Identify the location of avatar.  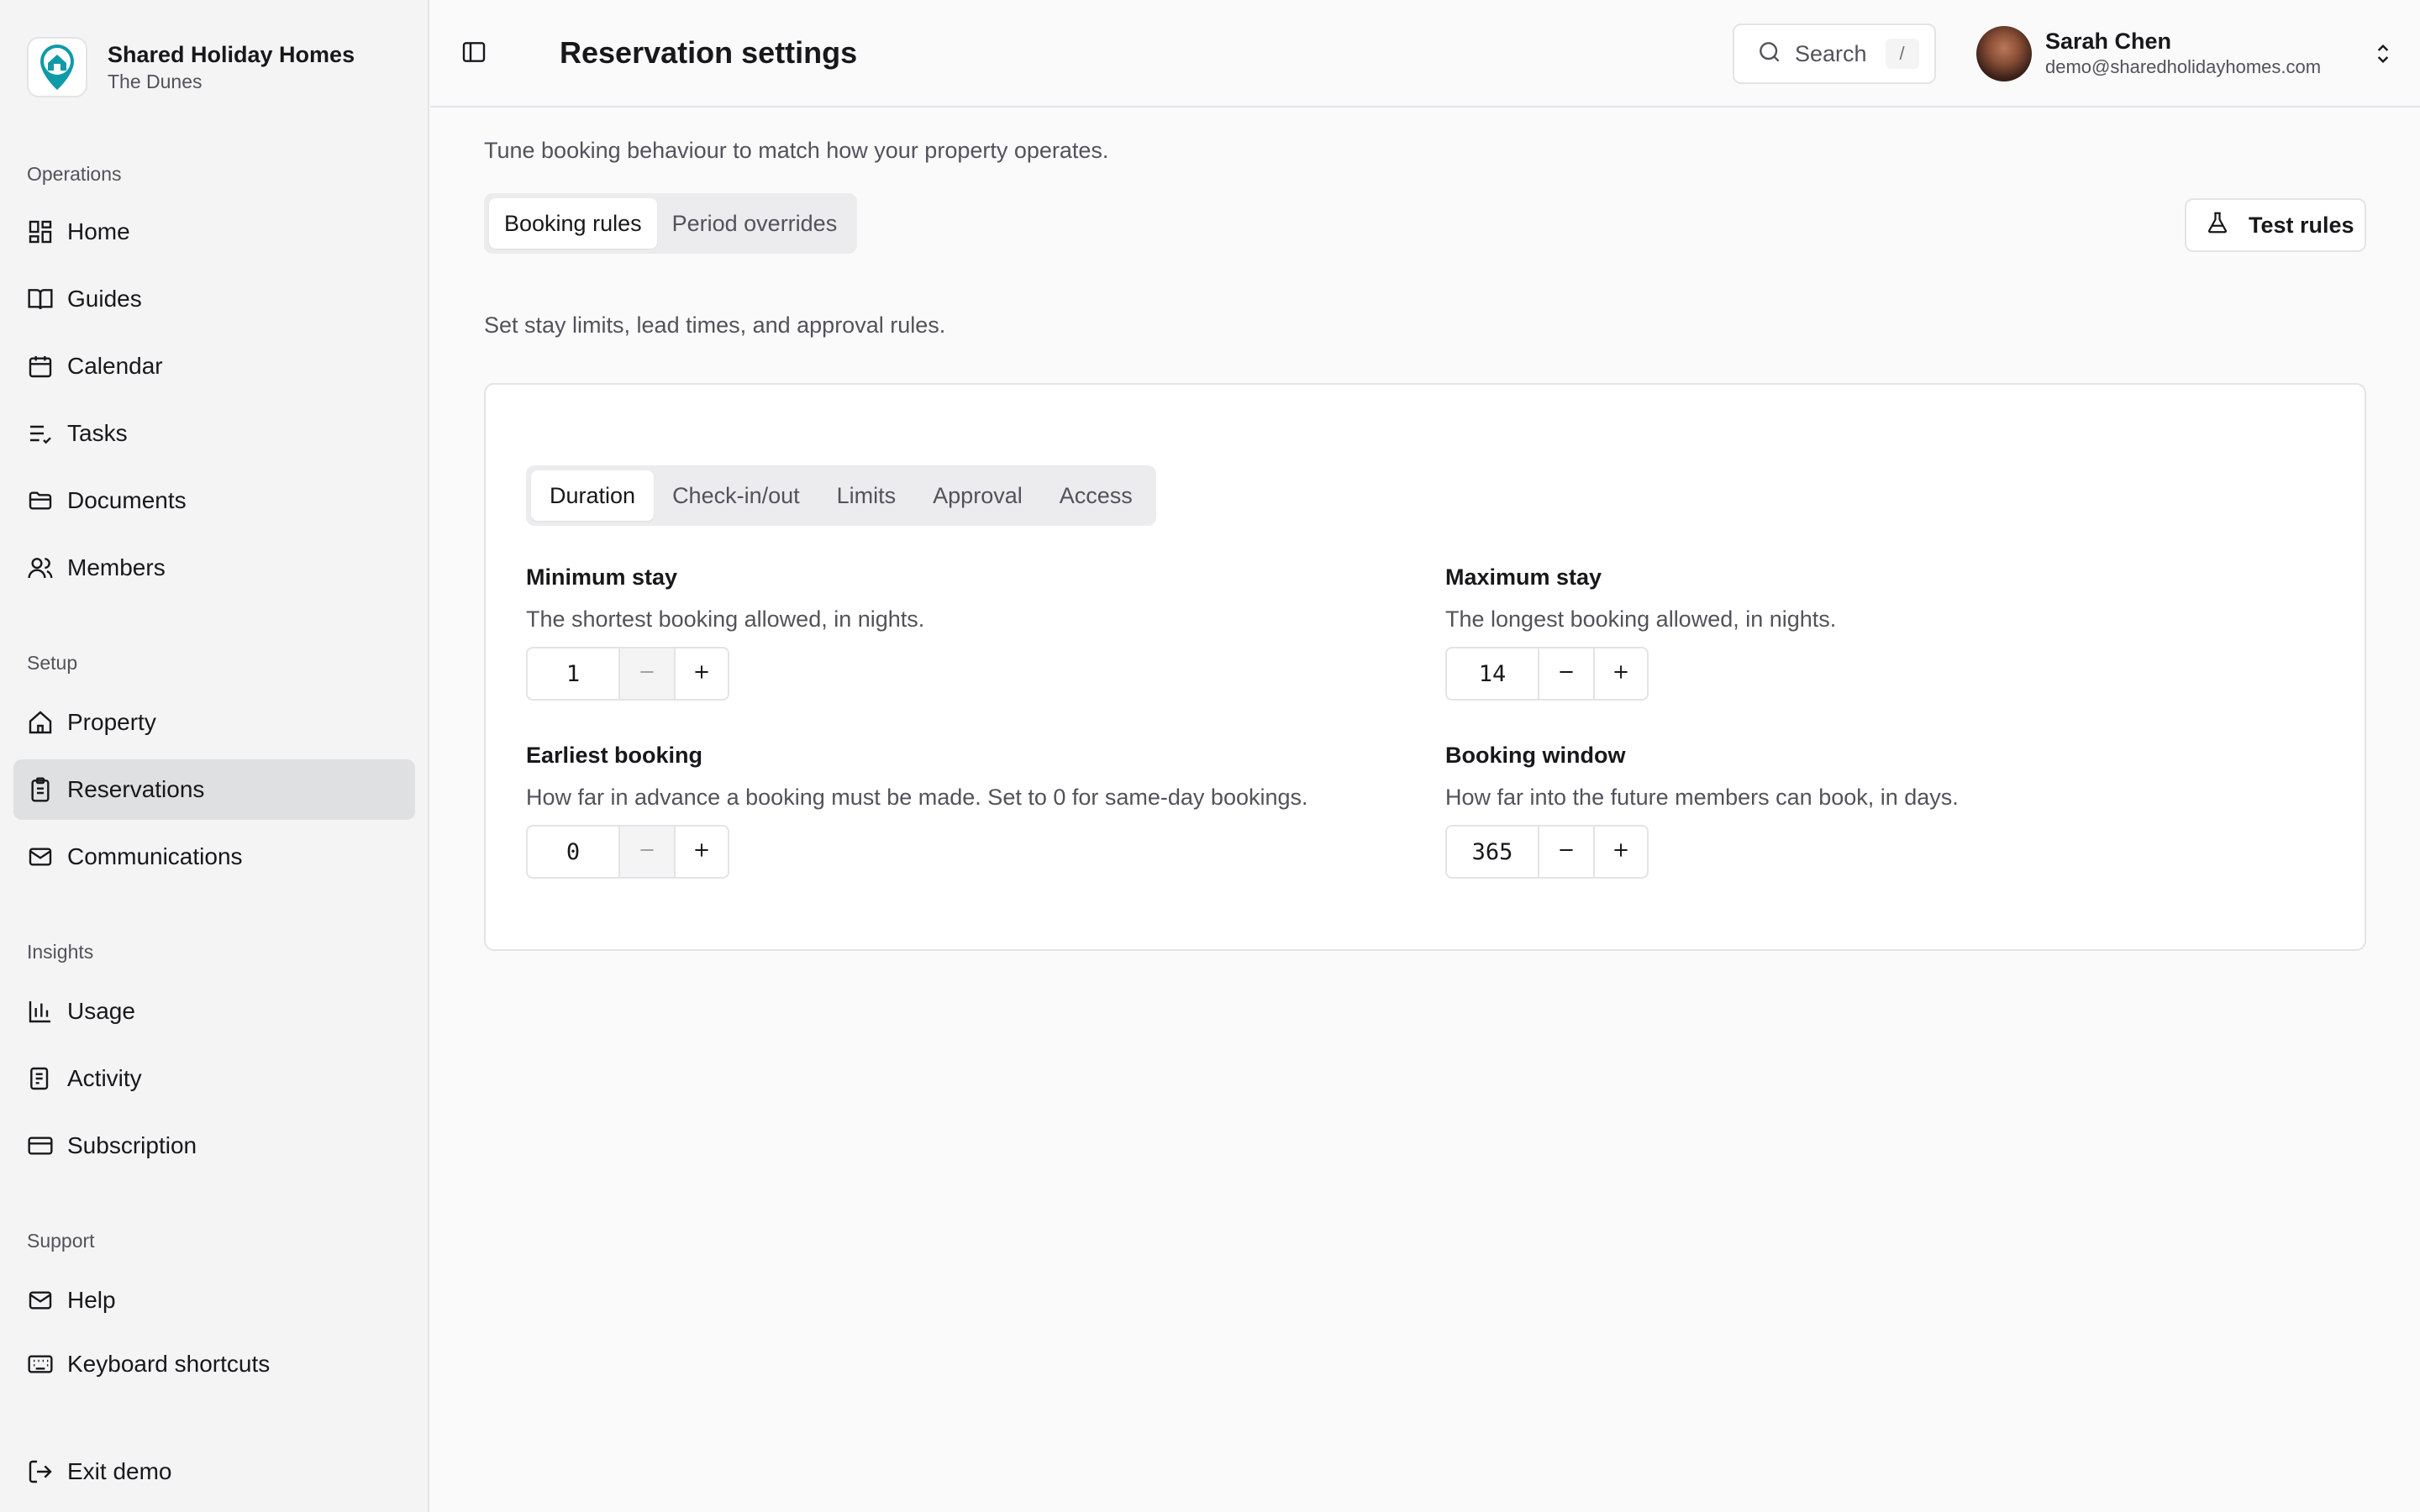
(2004, 53).